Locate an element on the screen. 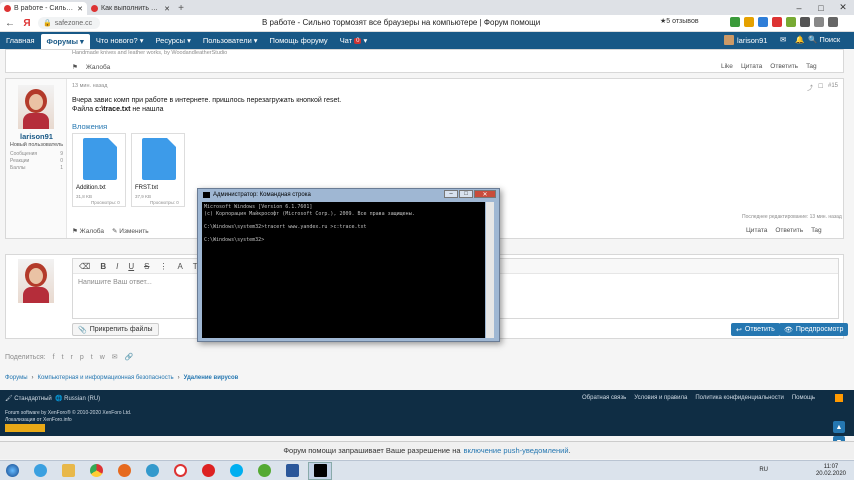  text-color-button: A is located at coordinates (179, 266).